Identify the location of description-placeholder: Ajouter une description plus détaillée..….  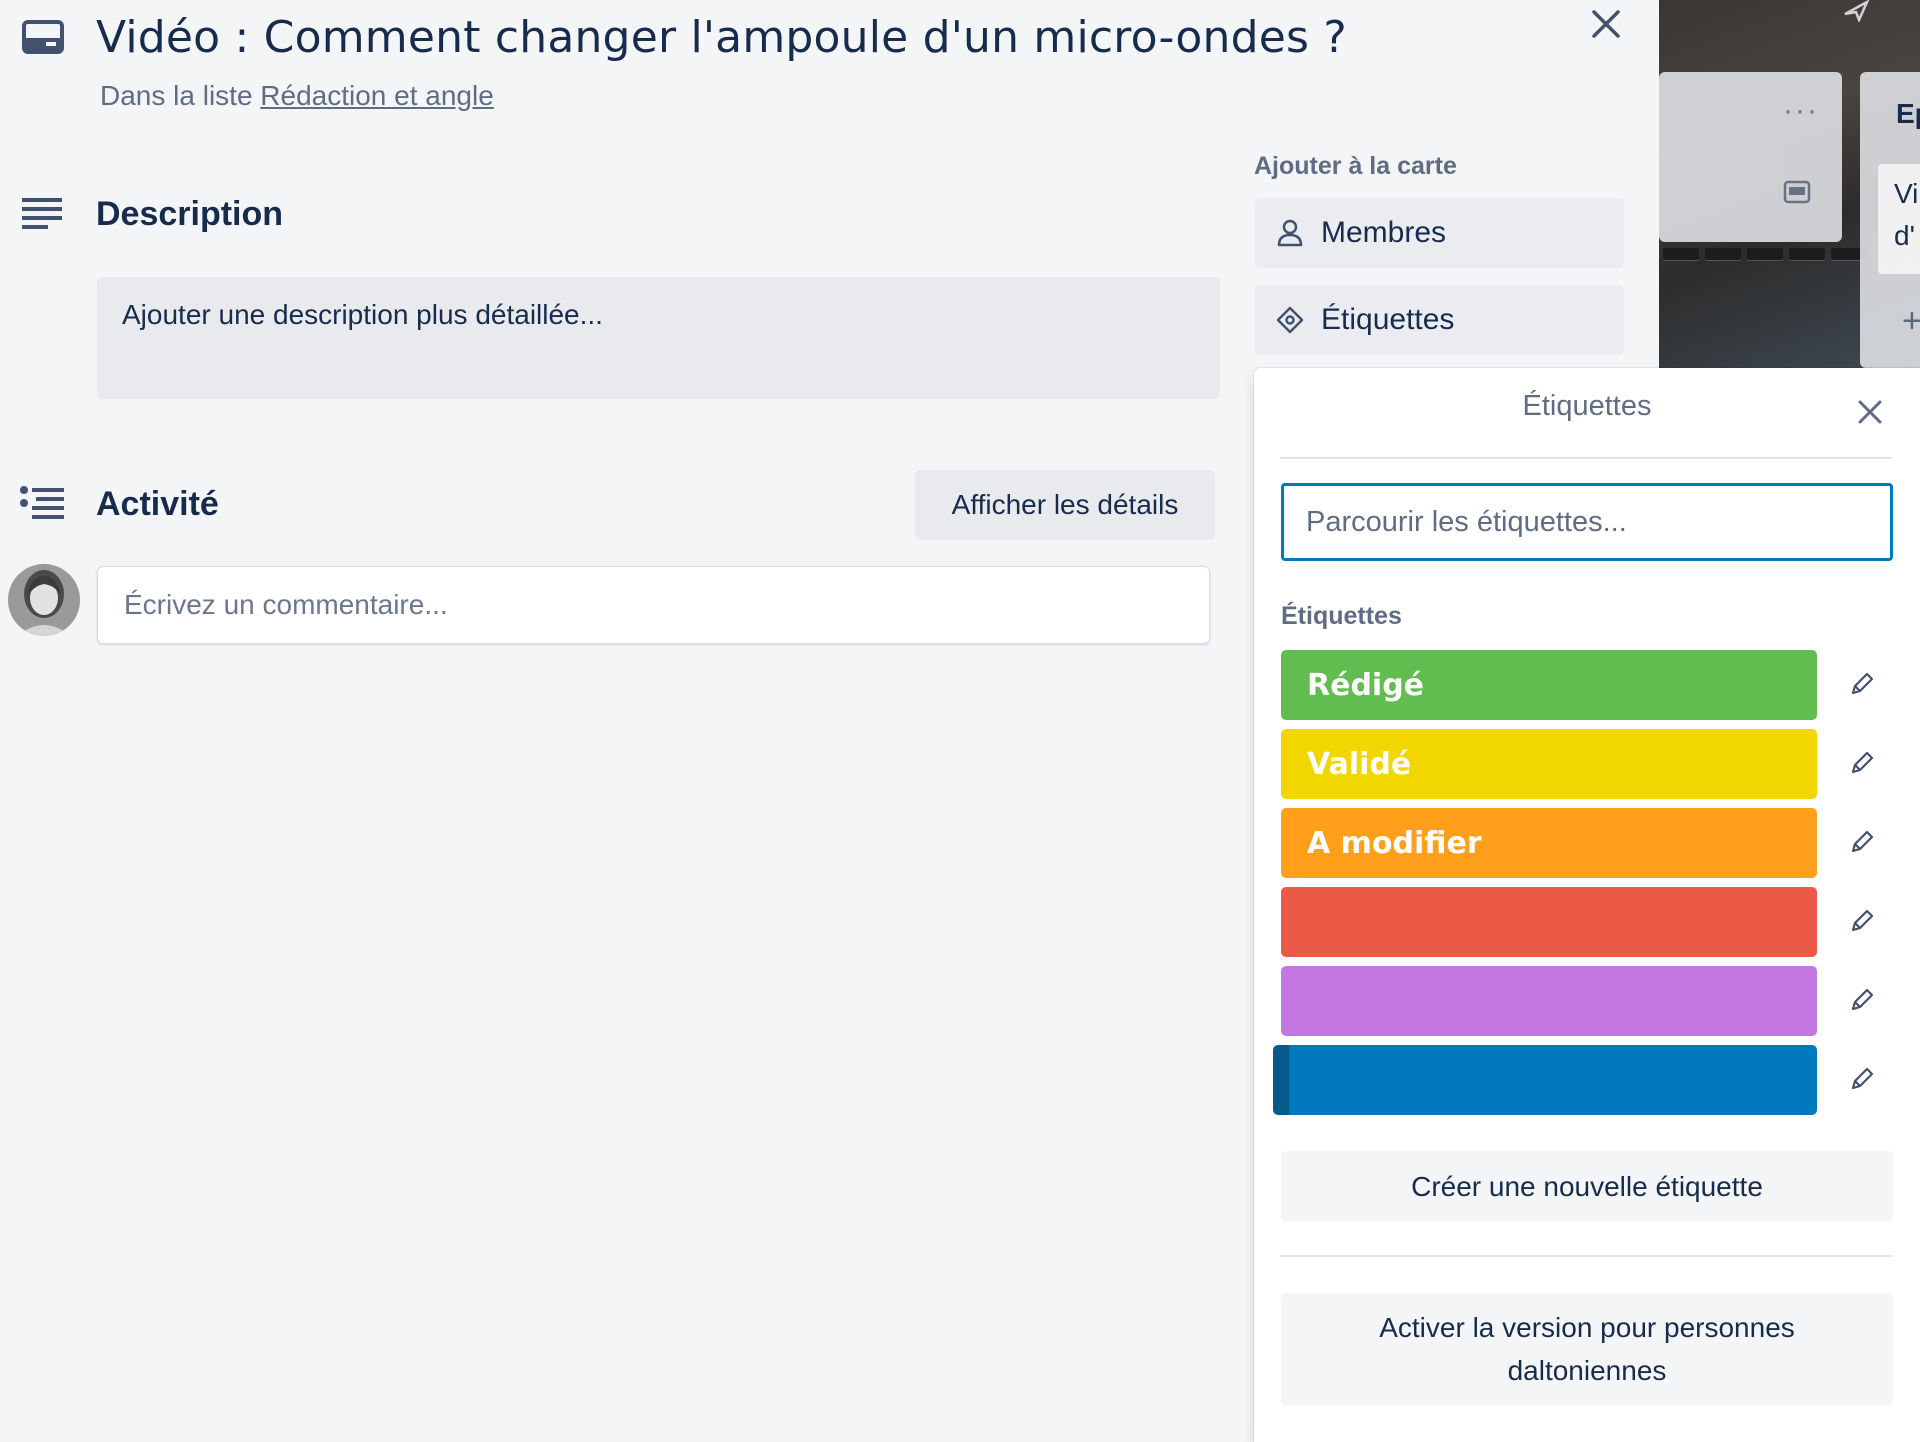
(362, 314).